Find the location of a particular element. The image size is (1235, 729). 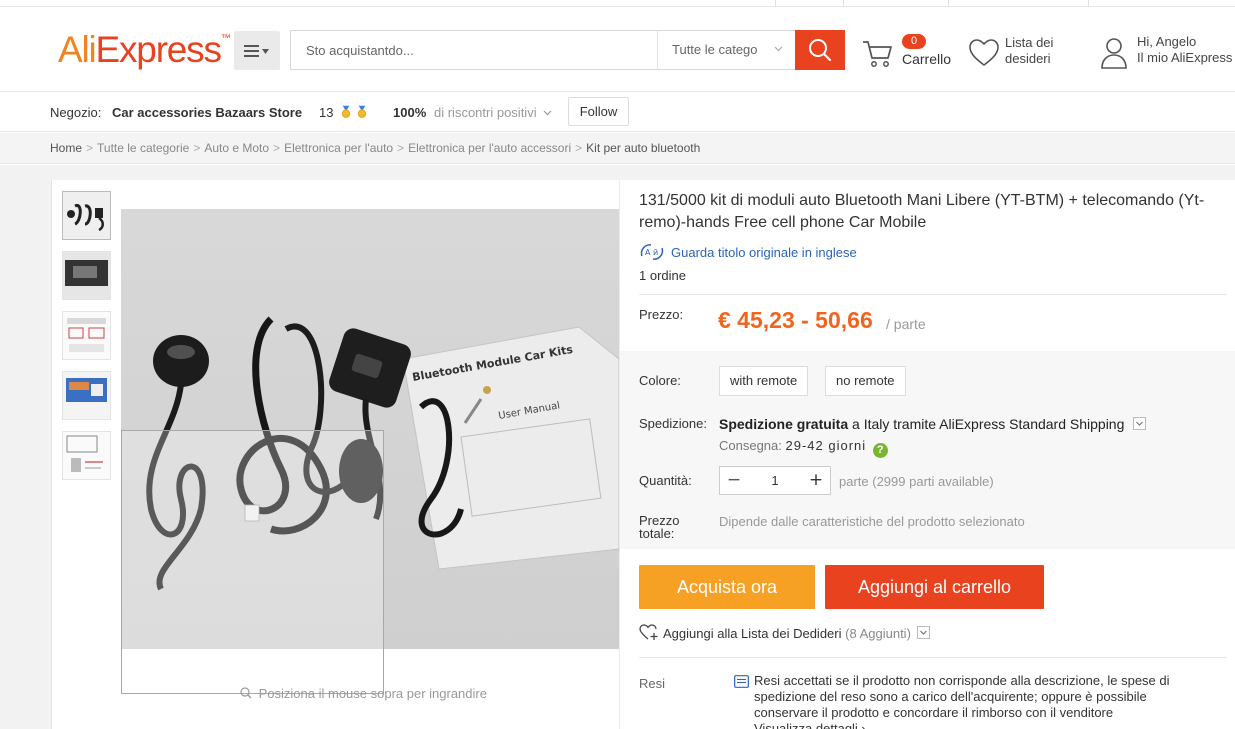

cart-link: 0 Carrello is located at coordinates (908, 52).